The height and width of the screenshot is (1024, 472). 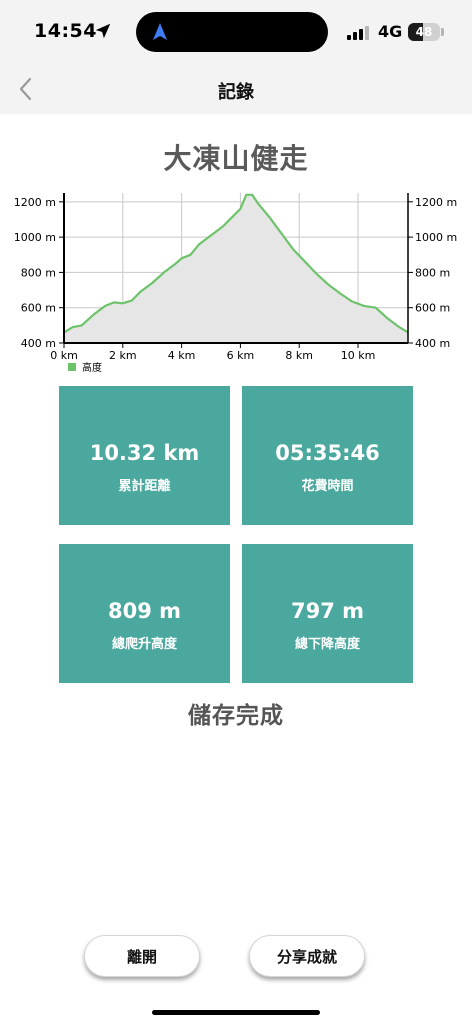 I want to click on save-status: 儲存完成, so click(x=236, y=716).